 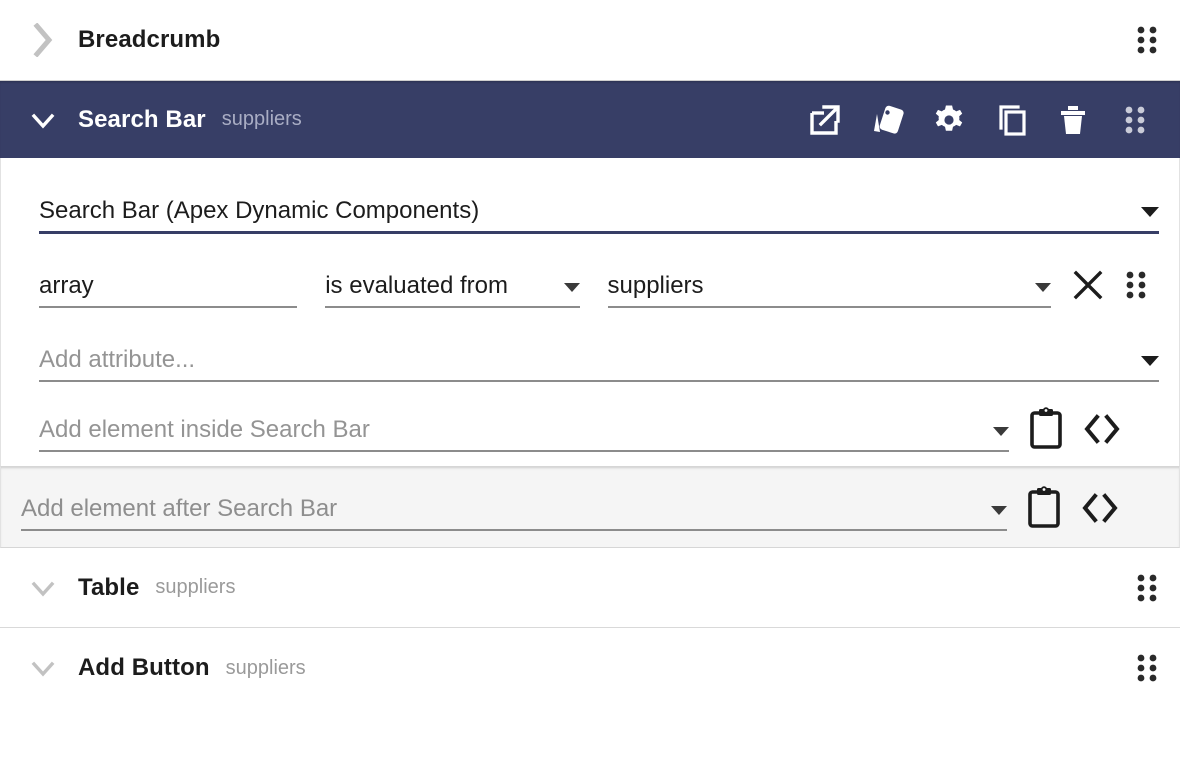 What do you see at coordinates (144, 667) in the screenshot?
I see `component-title: Add Button` at bounding box center [144, 667].